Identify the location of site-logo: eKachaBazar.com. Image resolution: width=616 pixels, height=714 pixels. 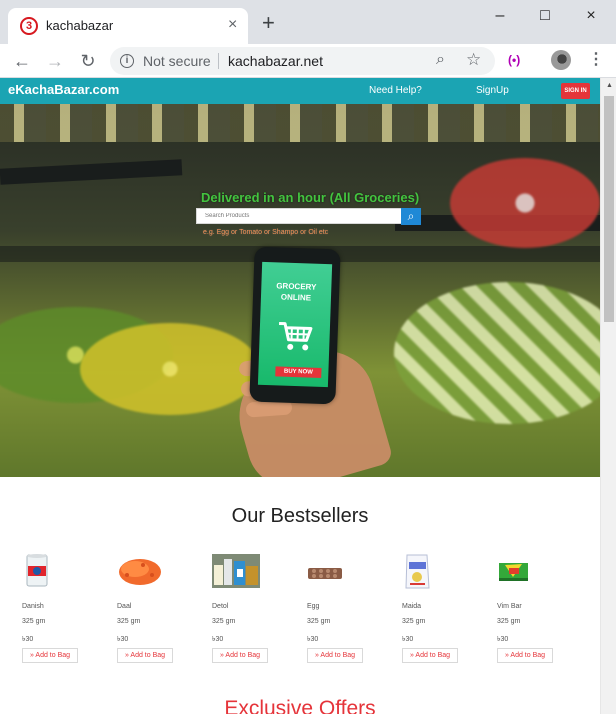
(63, 89).